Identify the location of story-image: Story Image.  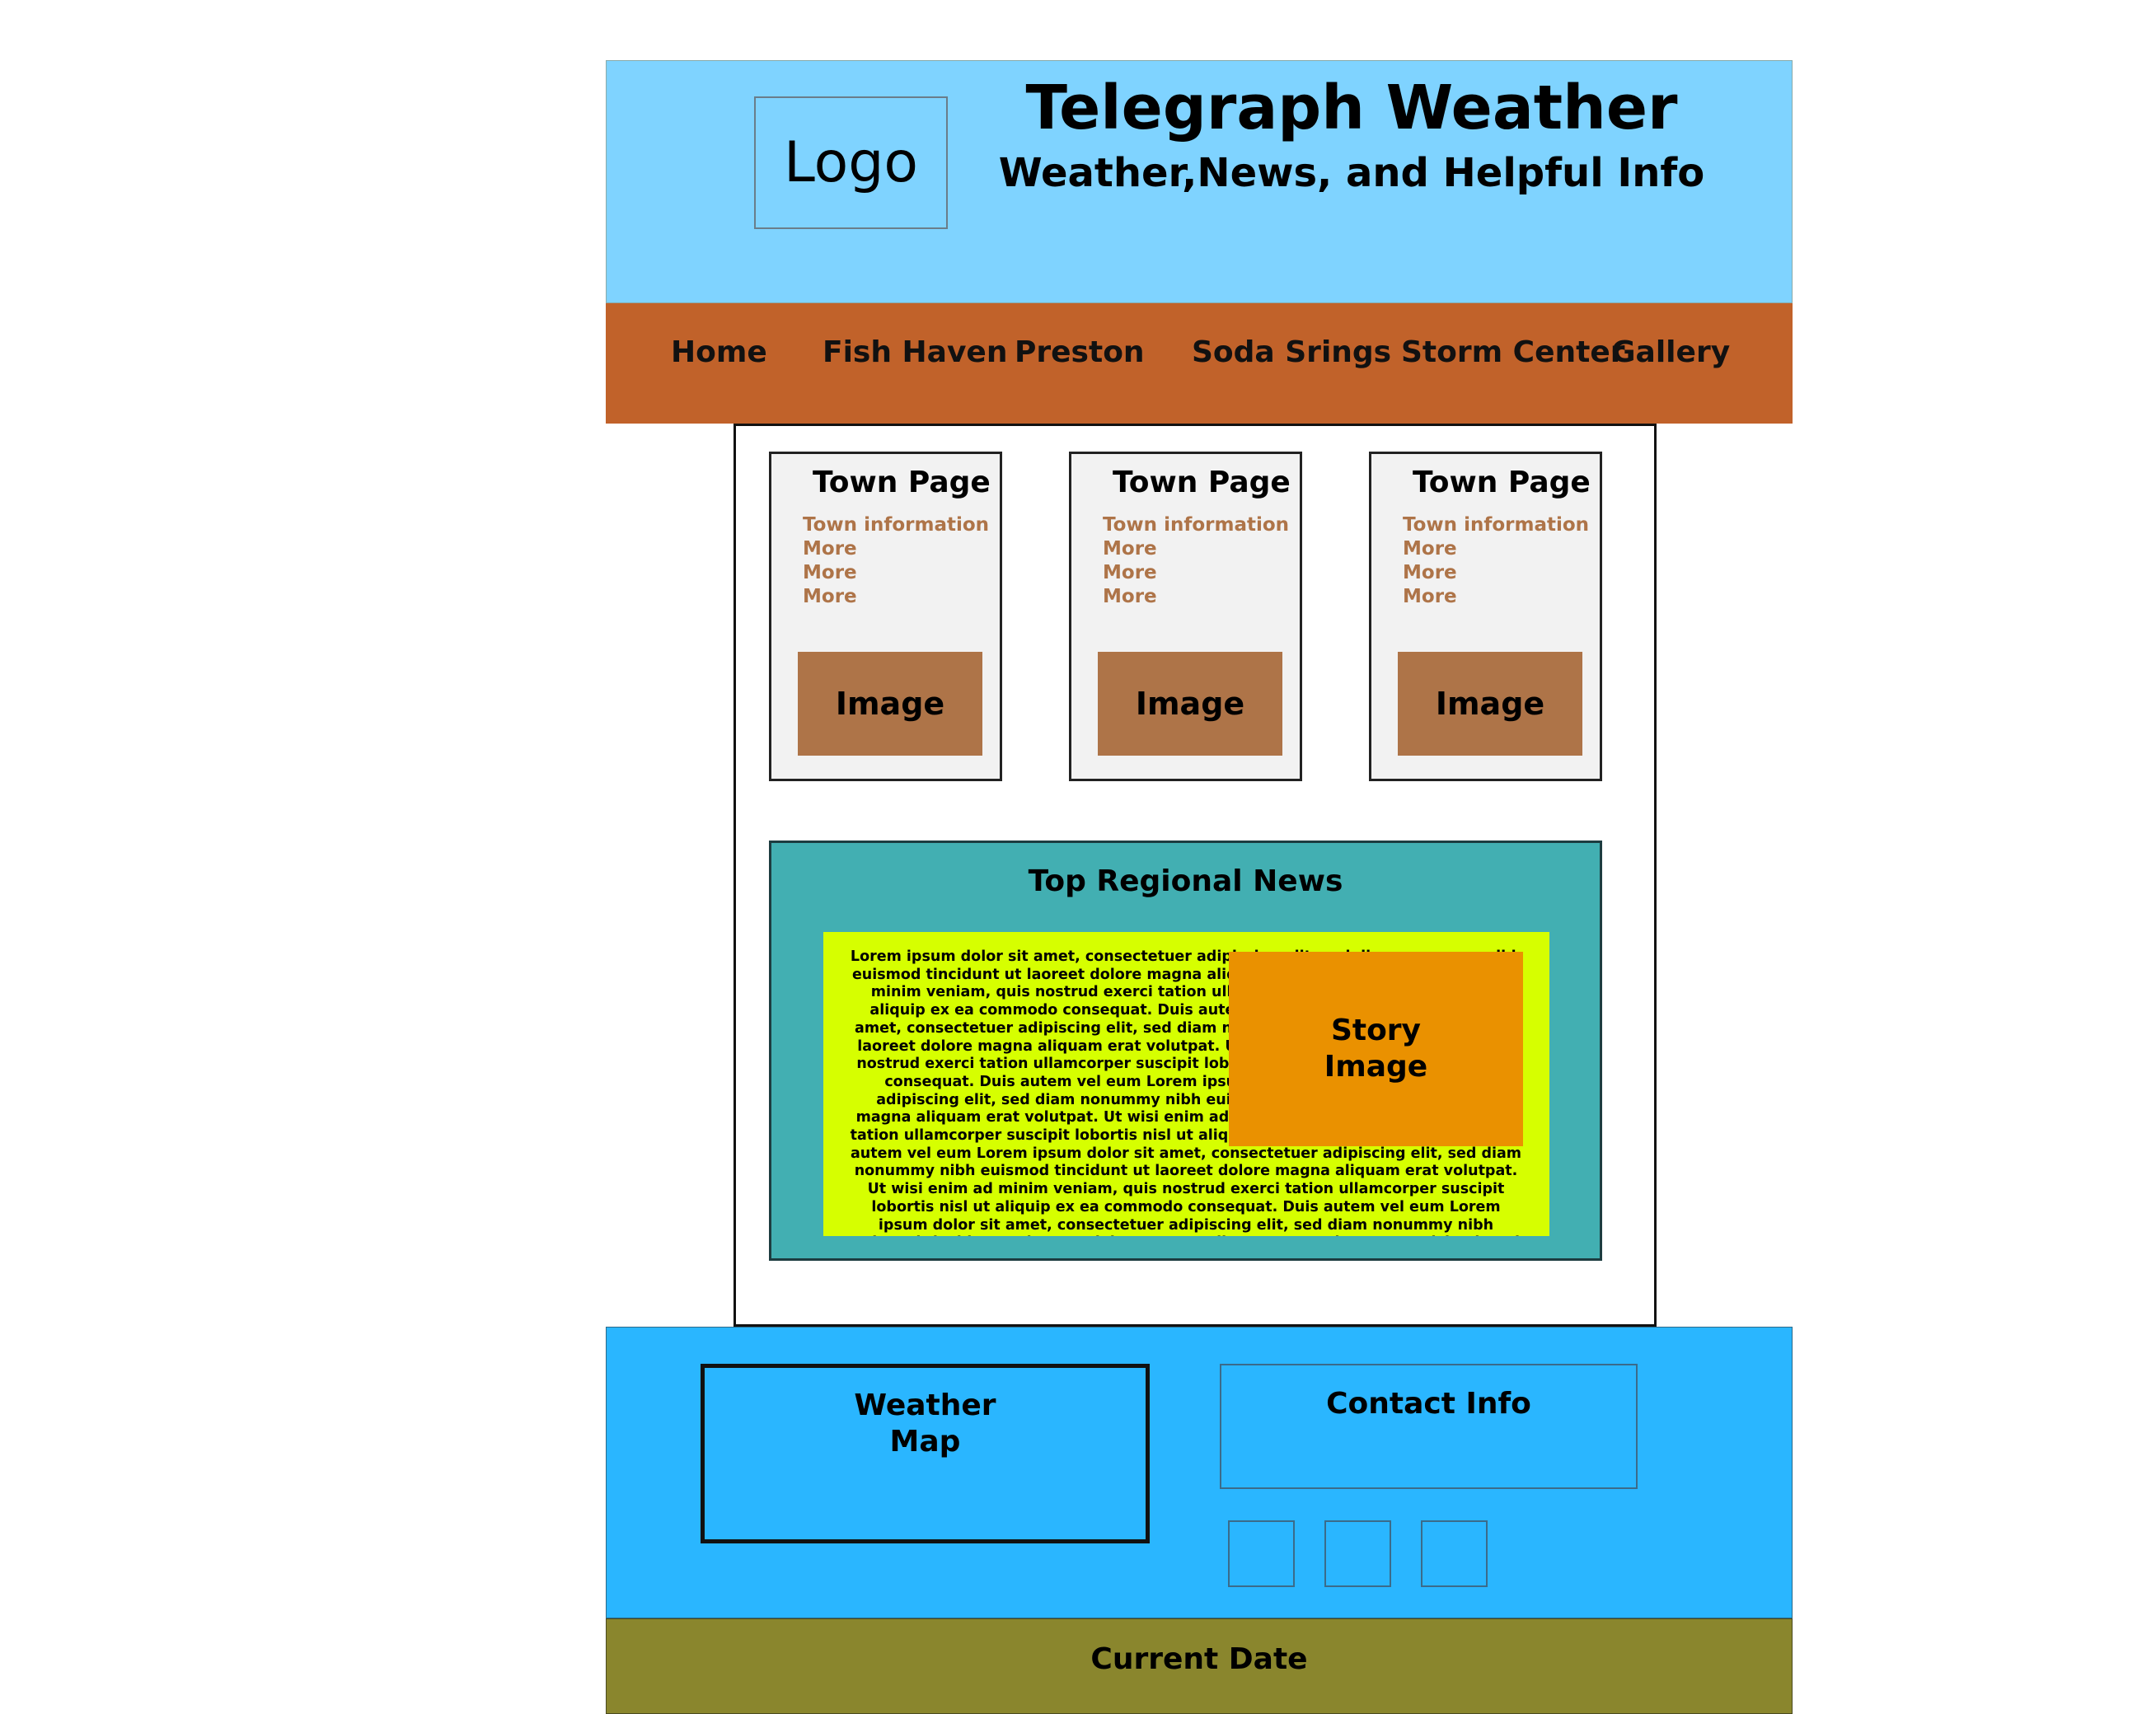
(1376, 1049).